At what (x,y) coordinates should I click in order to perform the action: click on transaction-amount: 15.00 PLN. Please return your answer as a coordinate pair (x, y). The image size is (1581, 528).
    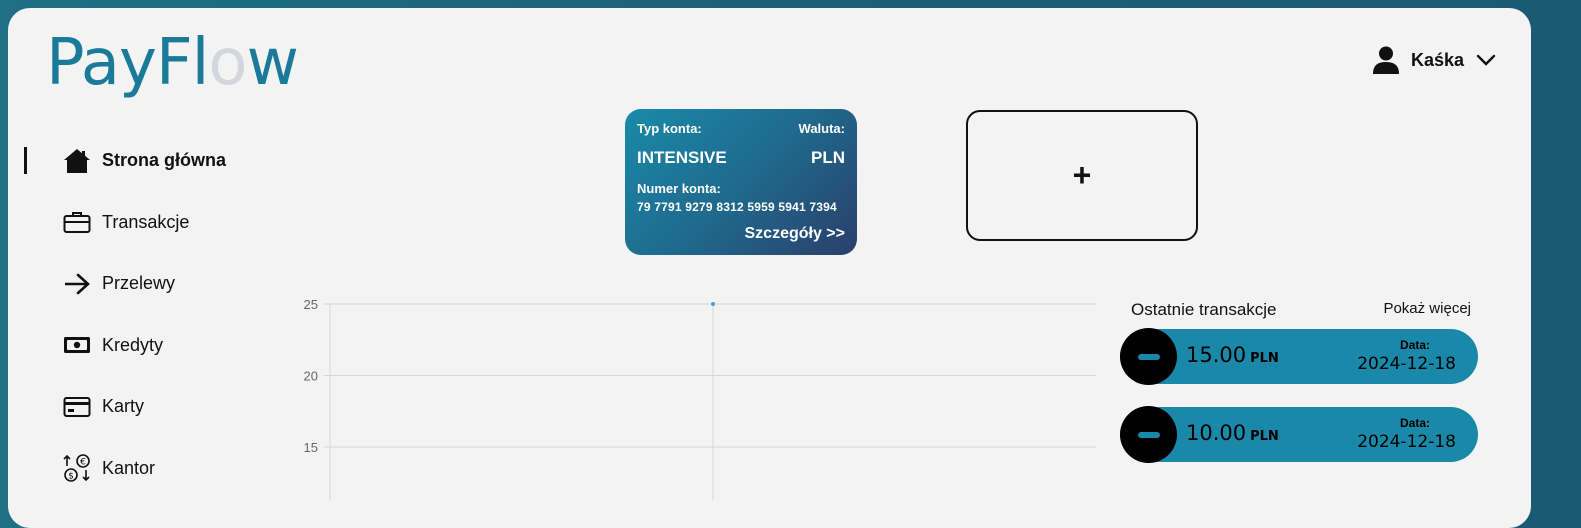
    Looking at the image, I should click on (1232, 355).